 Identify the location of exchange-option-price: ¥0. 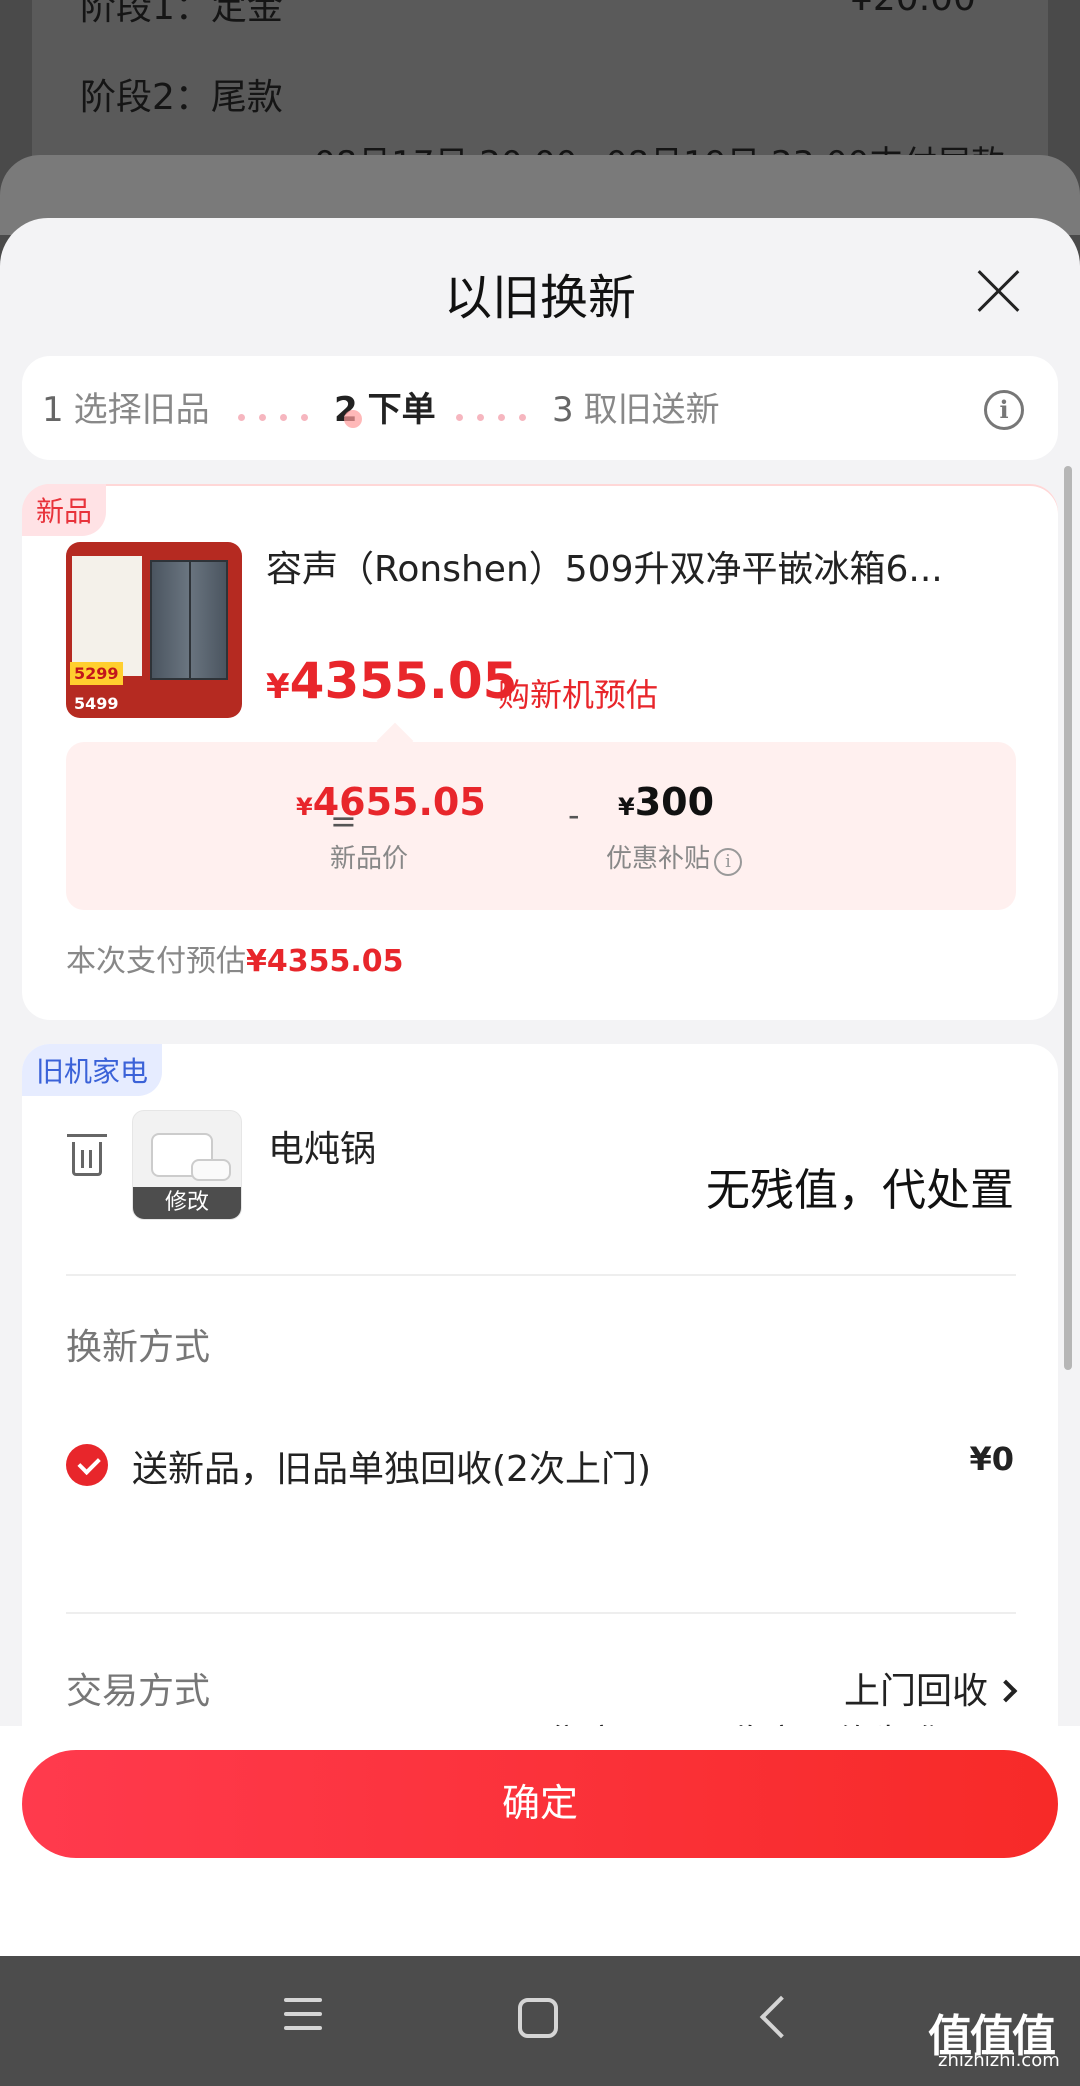
(991, 1459).